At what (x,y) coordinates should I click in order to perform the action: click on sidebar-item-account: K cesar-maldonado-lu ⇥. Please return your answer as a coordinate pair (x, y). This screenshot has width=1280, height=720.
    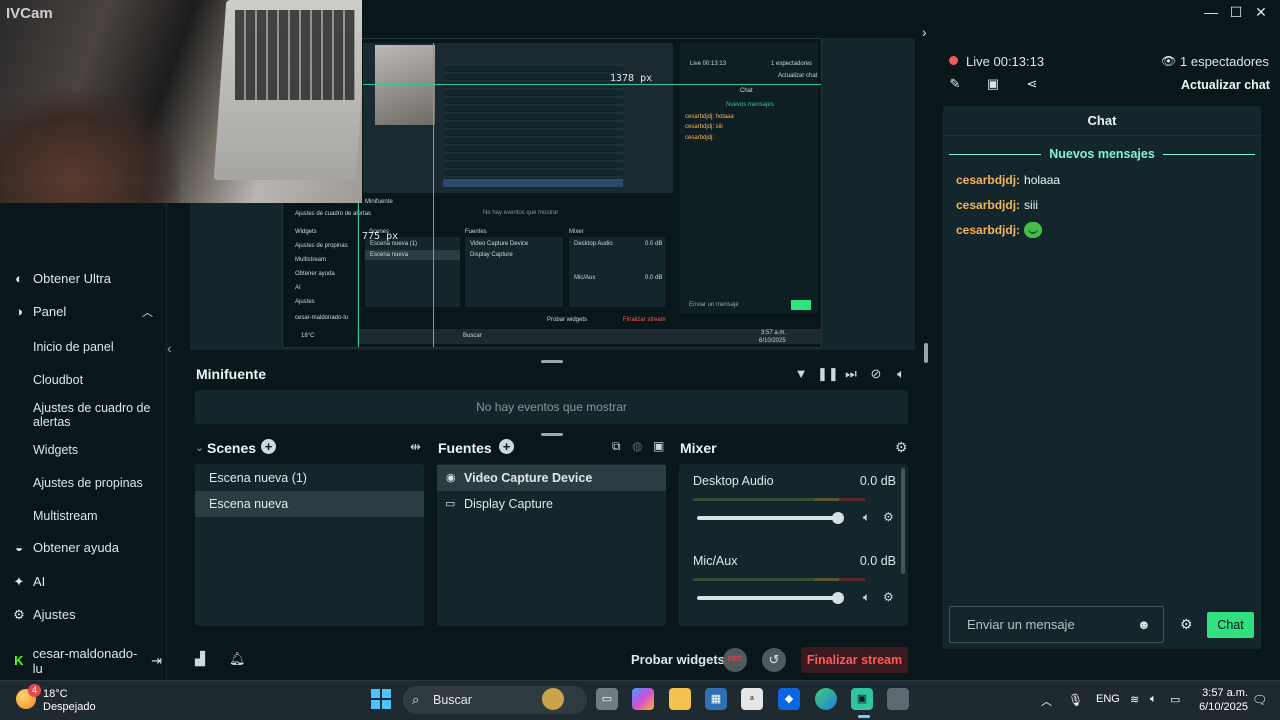
    Looking at the image, I should click on (87, 661).